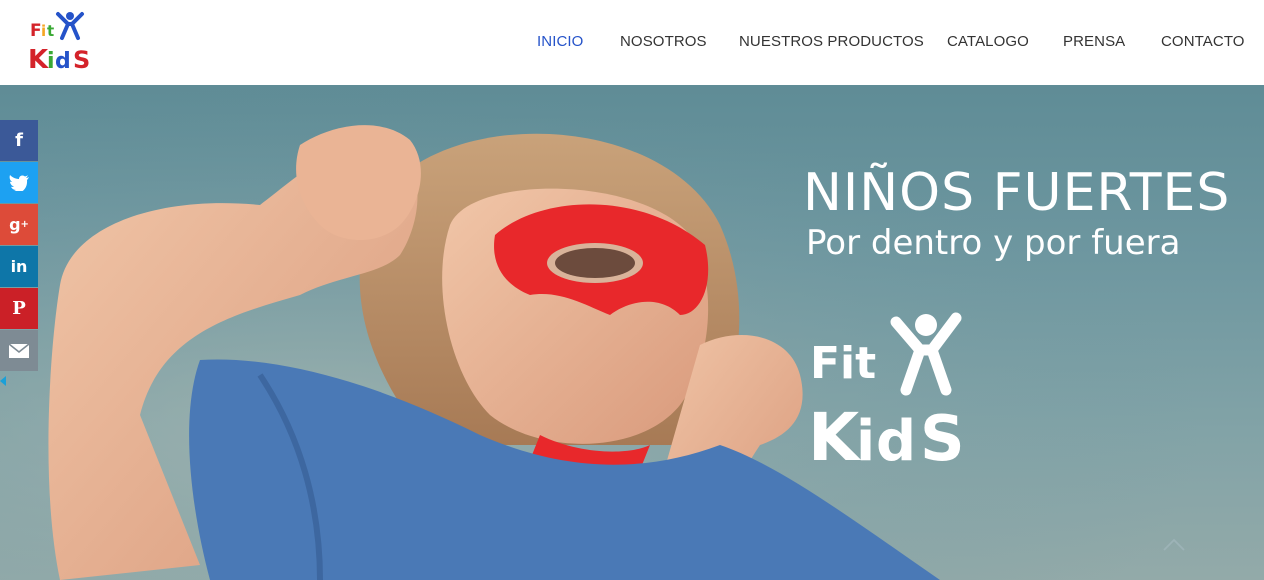 This screenshot has width=1264, height=580. I want to click on twitter-icon, so click(19, 182).